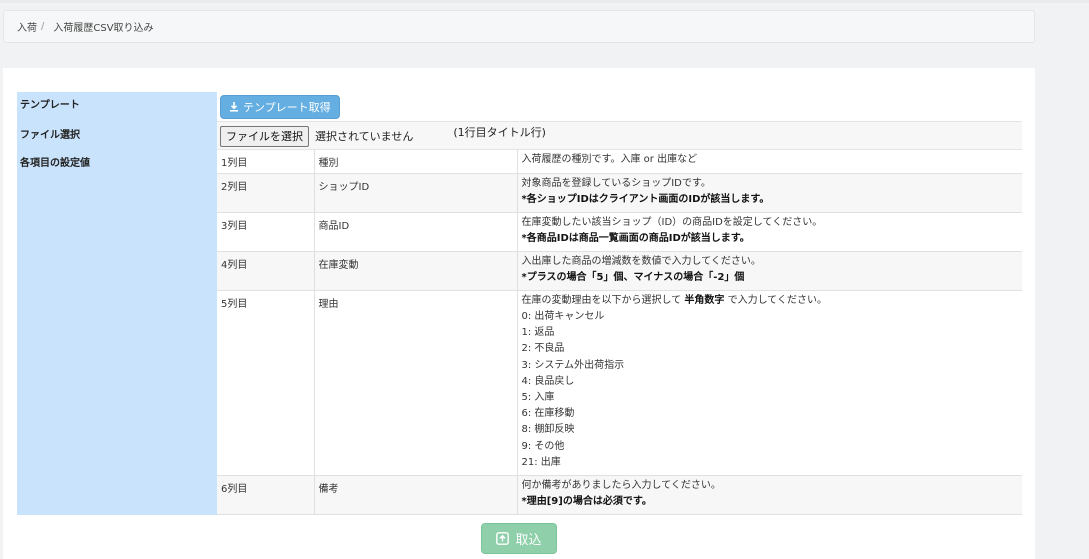 This screenshot has width=1089, height=559. What do you see at coordinates (769, 495) in the screenshot?
I see `col-desc: 何か備考がありましたら入力してください。 *理由[9]の場合は必須です。` at bounding box center [769, 495].